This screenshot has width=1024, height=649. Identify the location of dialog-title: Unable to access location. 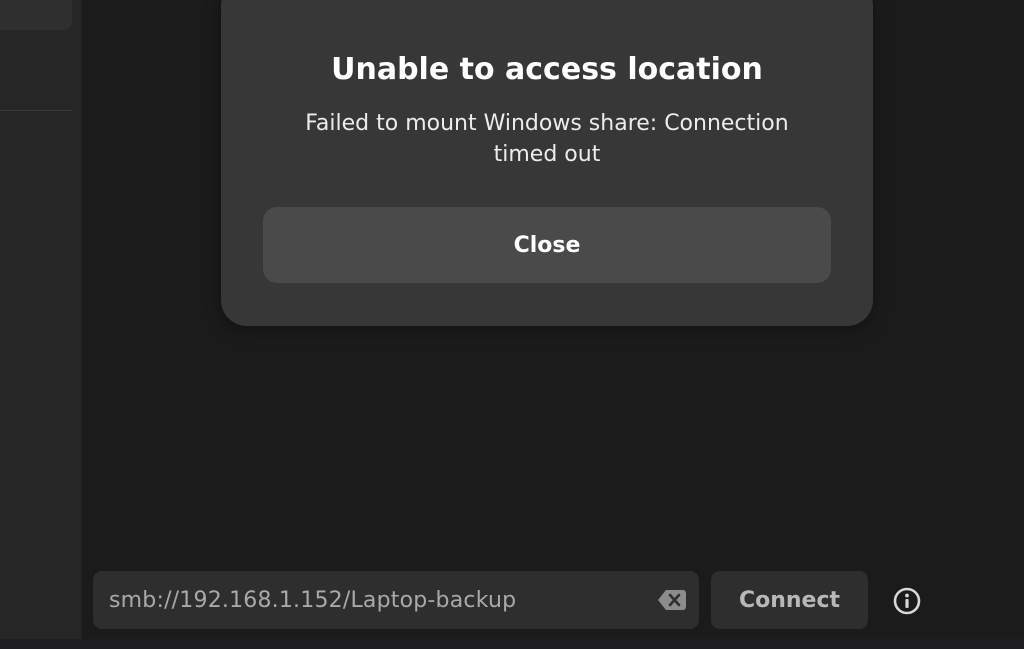
(547, 69).